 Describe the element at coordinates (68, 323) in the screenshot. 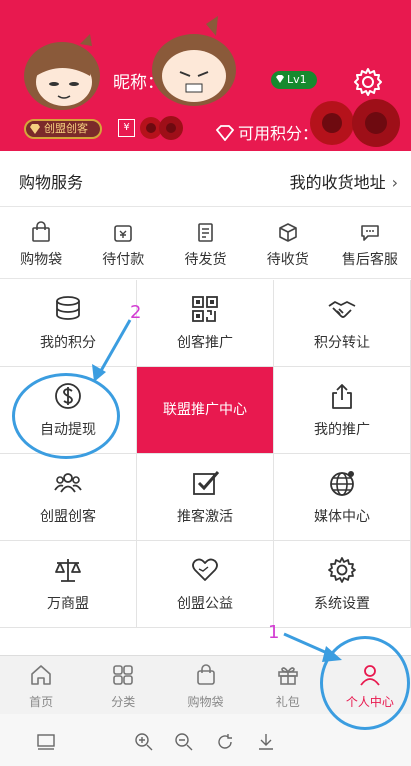

I see `grid-my-points: 我的积分` at that location.